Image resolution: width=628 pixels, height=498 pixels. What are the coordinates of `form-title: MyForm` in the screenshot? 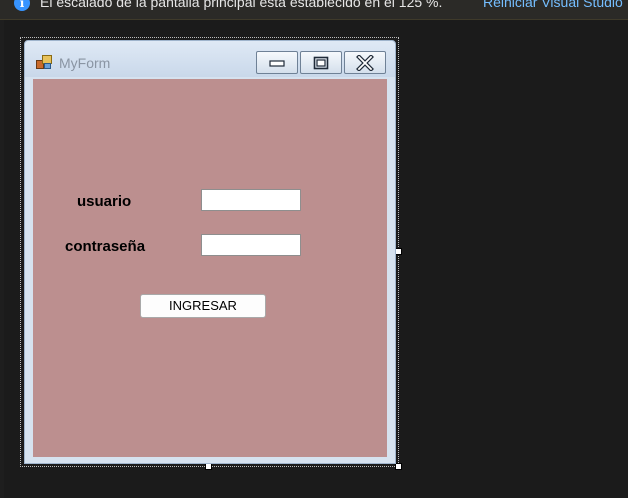 It's located at (85, 63).